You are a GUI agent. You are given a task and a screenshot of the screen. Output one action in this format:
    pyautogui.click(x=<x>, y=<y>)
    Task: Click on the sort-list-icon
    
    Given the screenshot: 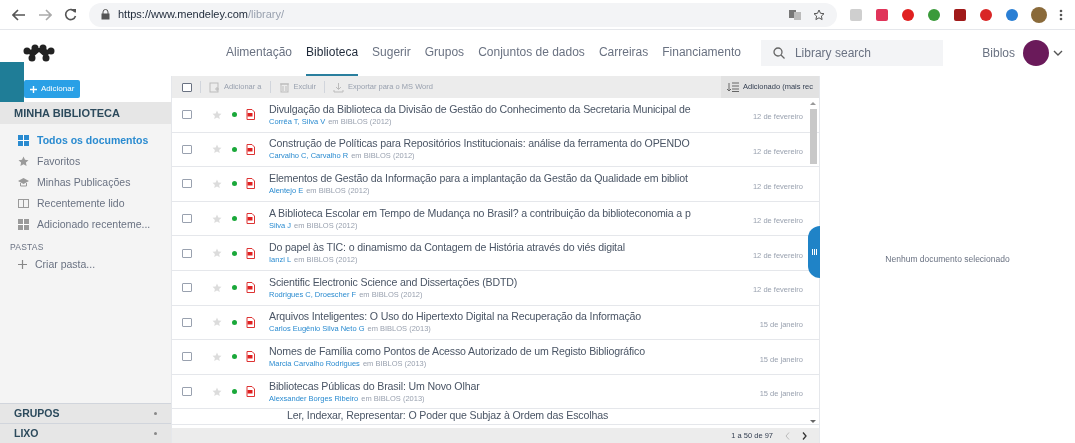 What is the action you would take?
    pyautogui.click(x=732, y=87)
    